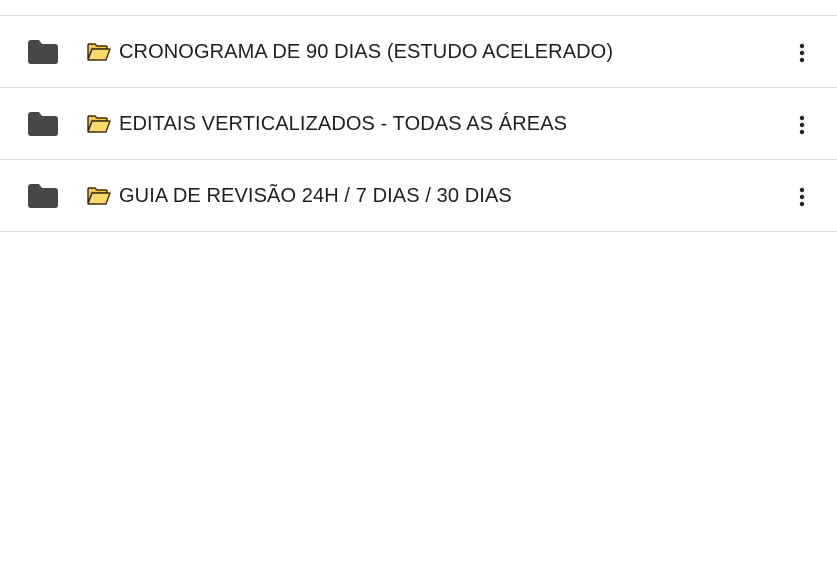 This screenshot has width=837, height=561. What do you see at coordinates (315, 196) in the screenshot?
I see `folder-name: GUIA DE REVISÃO 24H / 7 DIAS / 30 DIAS` at bounding box center [315, 196].